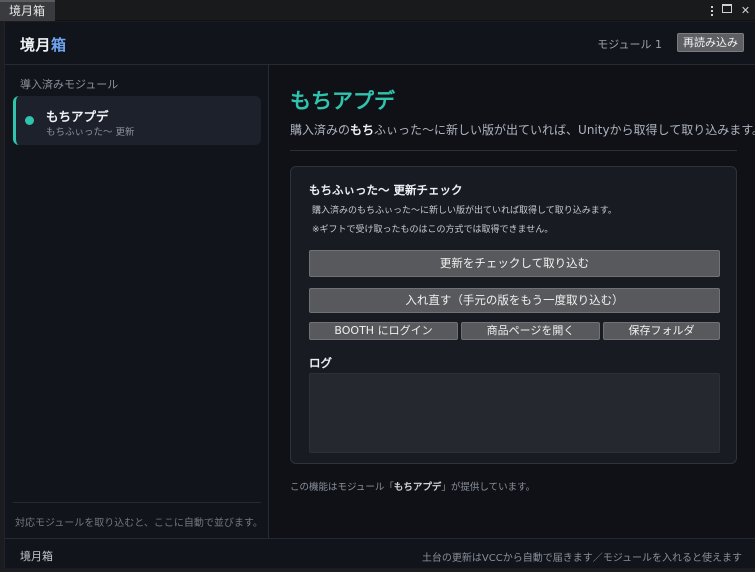  Describe the element at coordinates (514, 413) in the screenshot. I see `log-output` at that location.